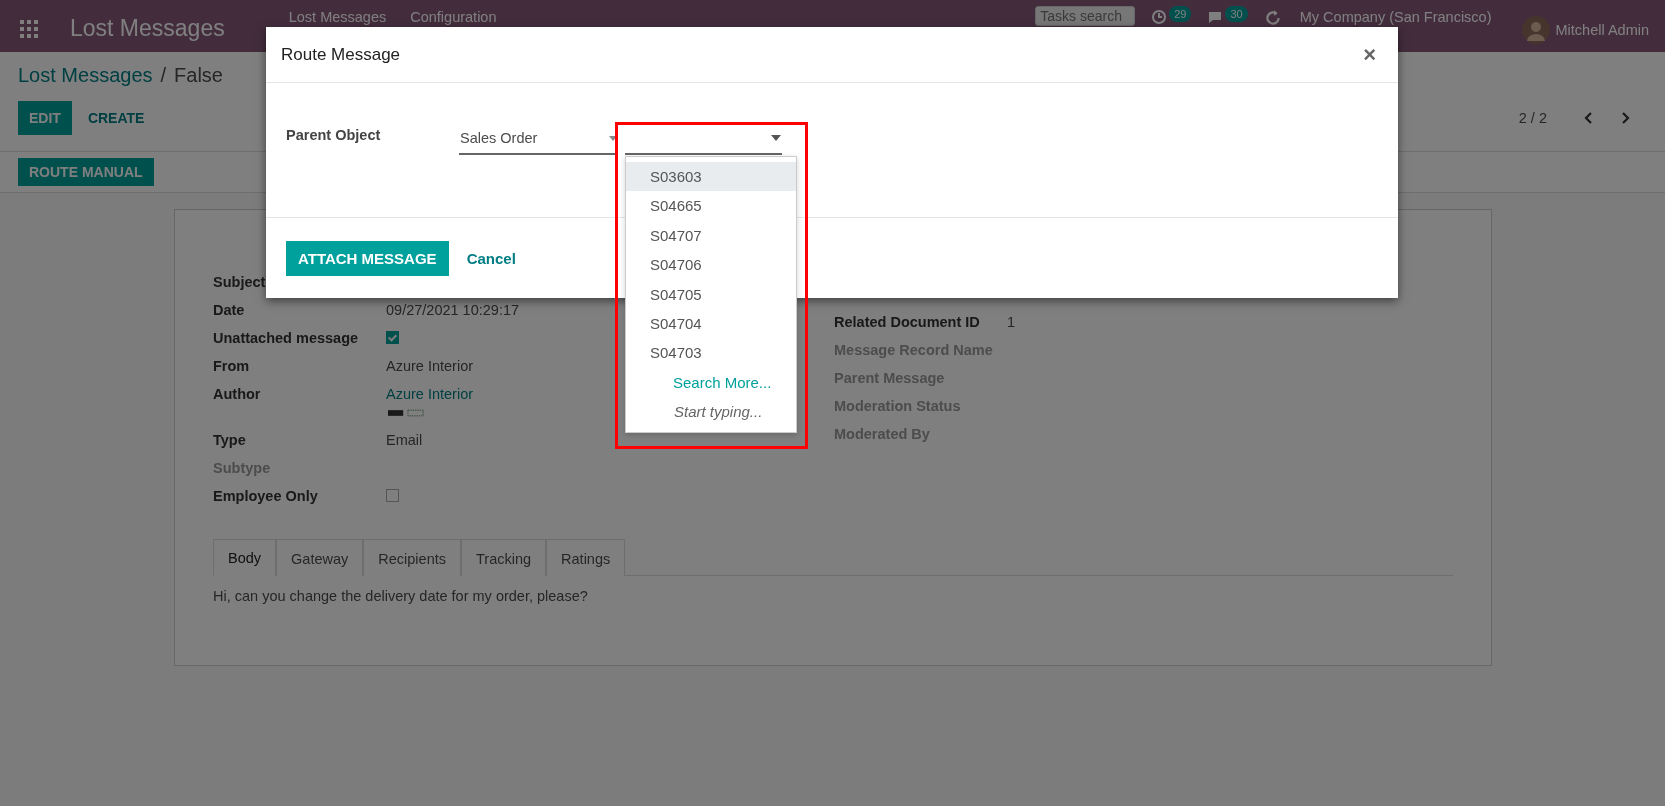  What do you see at coordinates (1535, 30) in the screenshot?
I see `avatar-icon` at bounding box center [1535, 30].